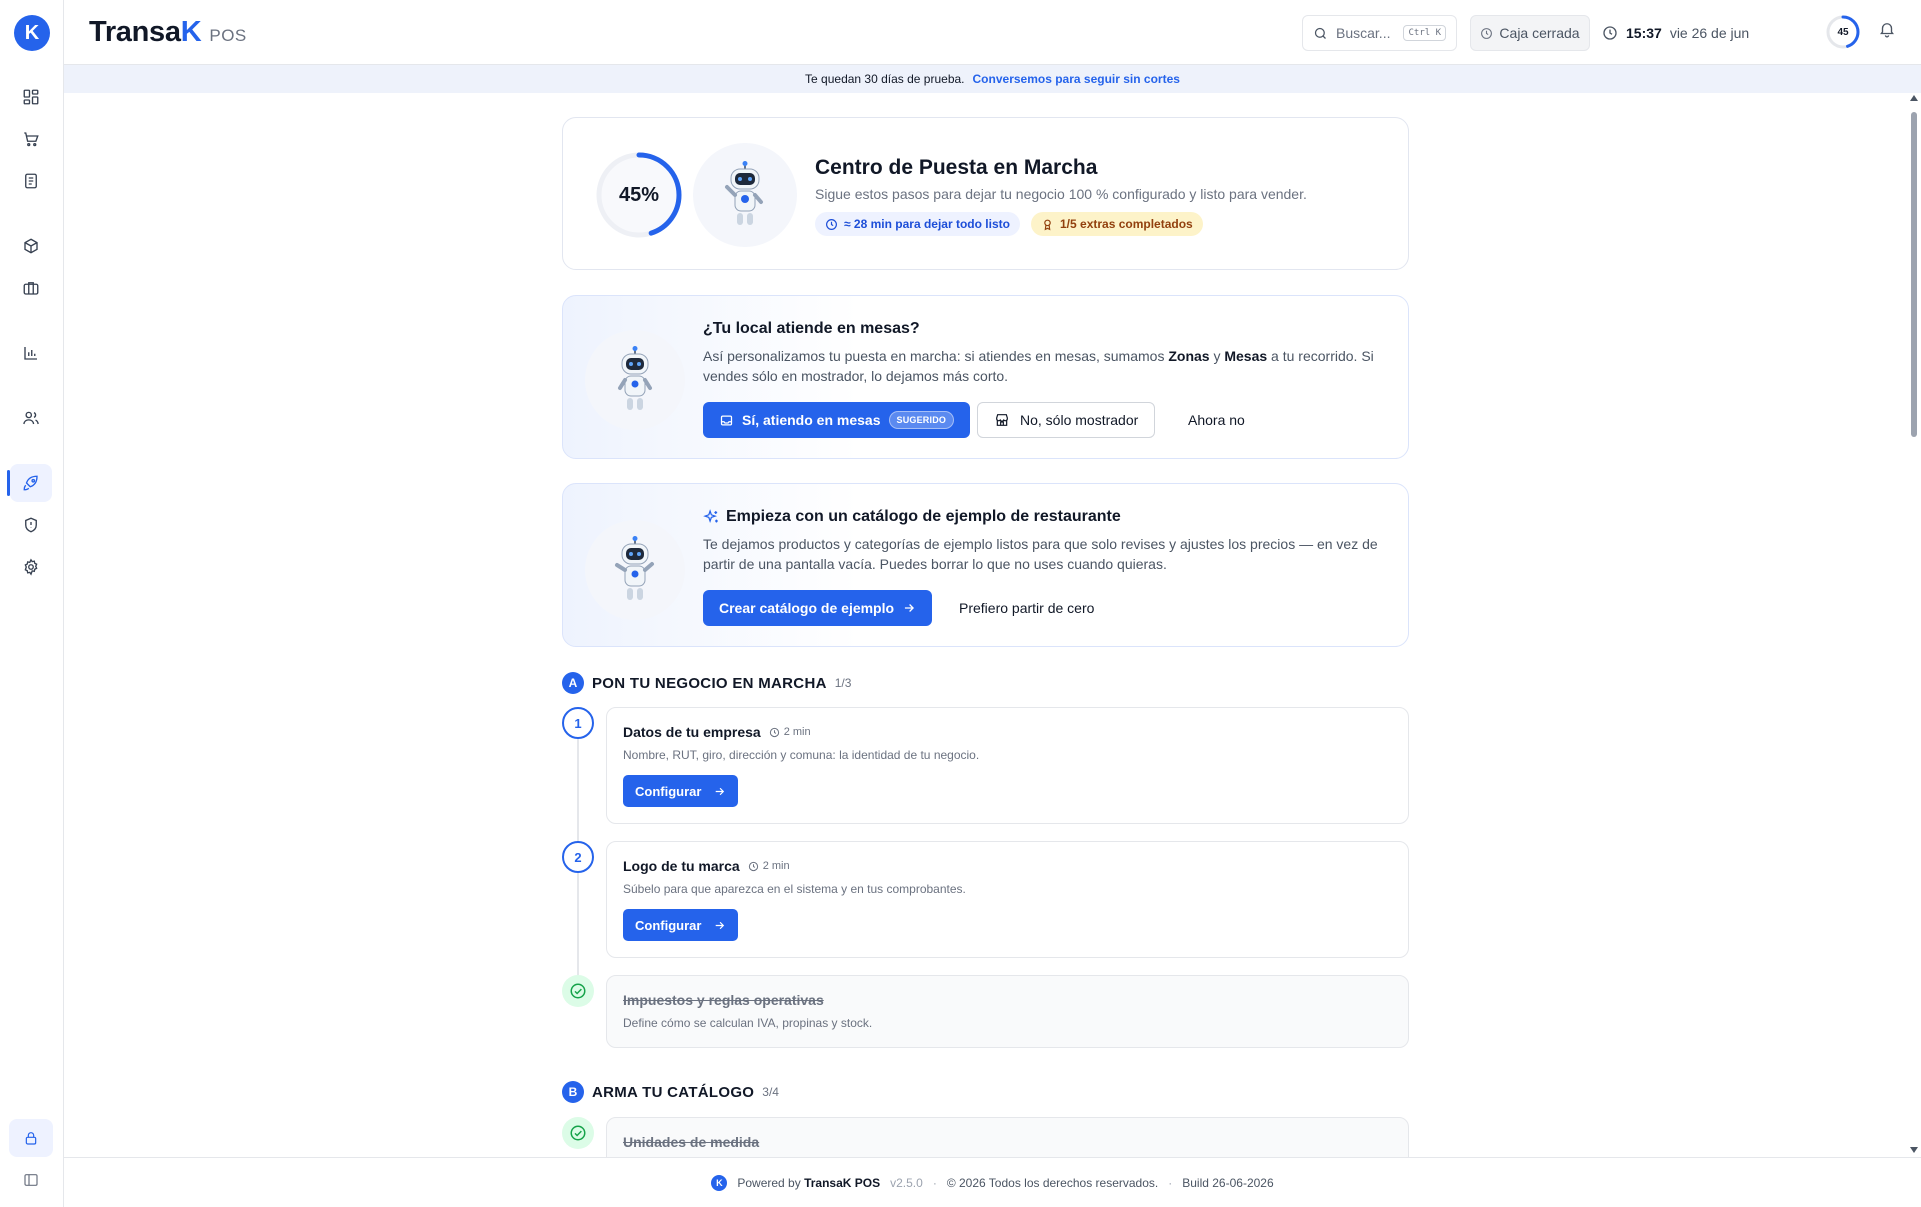  I want to click on scroll-up-arrow-icon, so click(1914, 98).